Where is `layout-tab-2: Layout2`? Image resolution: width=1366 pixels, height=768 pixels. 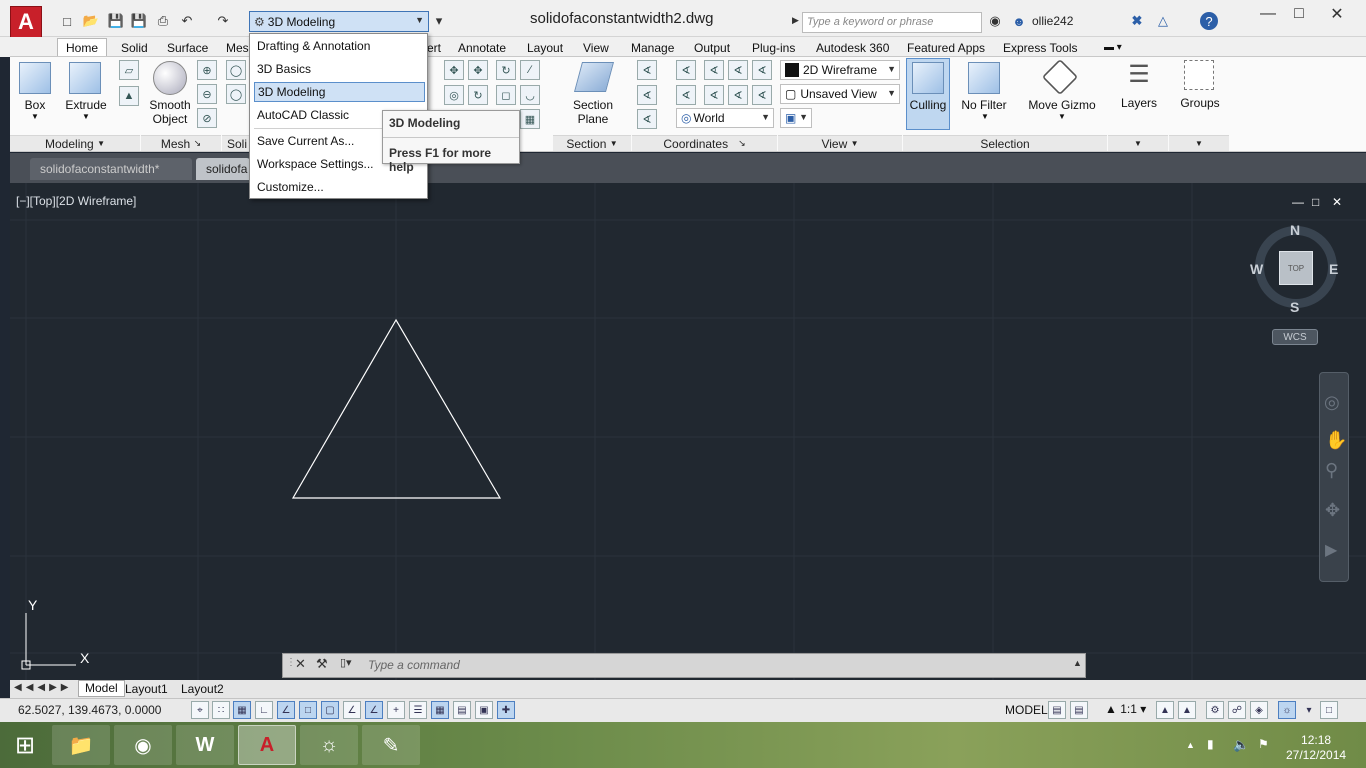 layout-tab-2: Layout2 is located at coordinates (202, 689).